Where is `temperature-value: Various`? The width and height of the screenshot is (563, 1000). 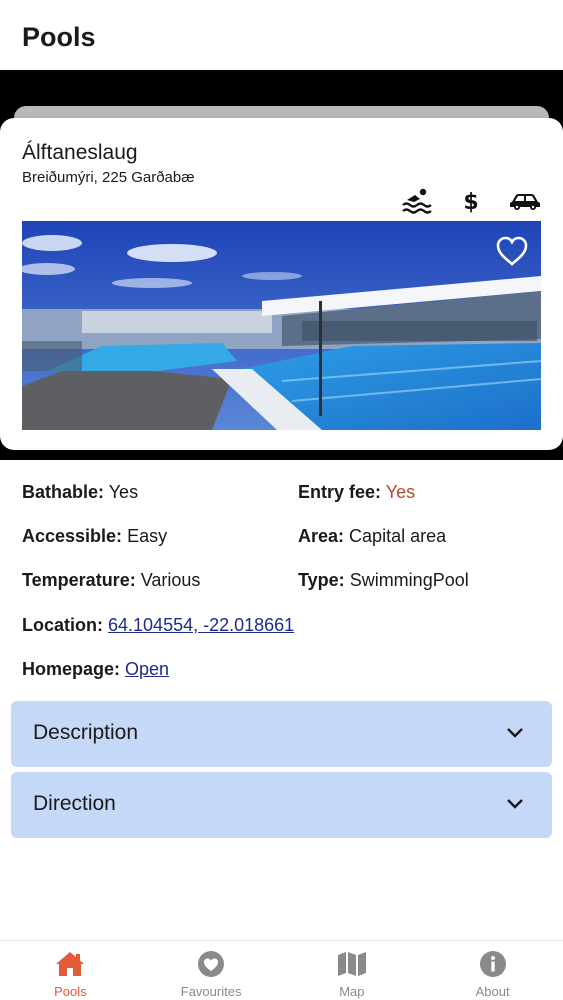 temperature-value: Various is located at coordinates (170, 580).